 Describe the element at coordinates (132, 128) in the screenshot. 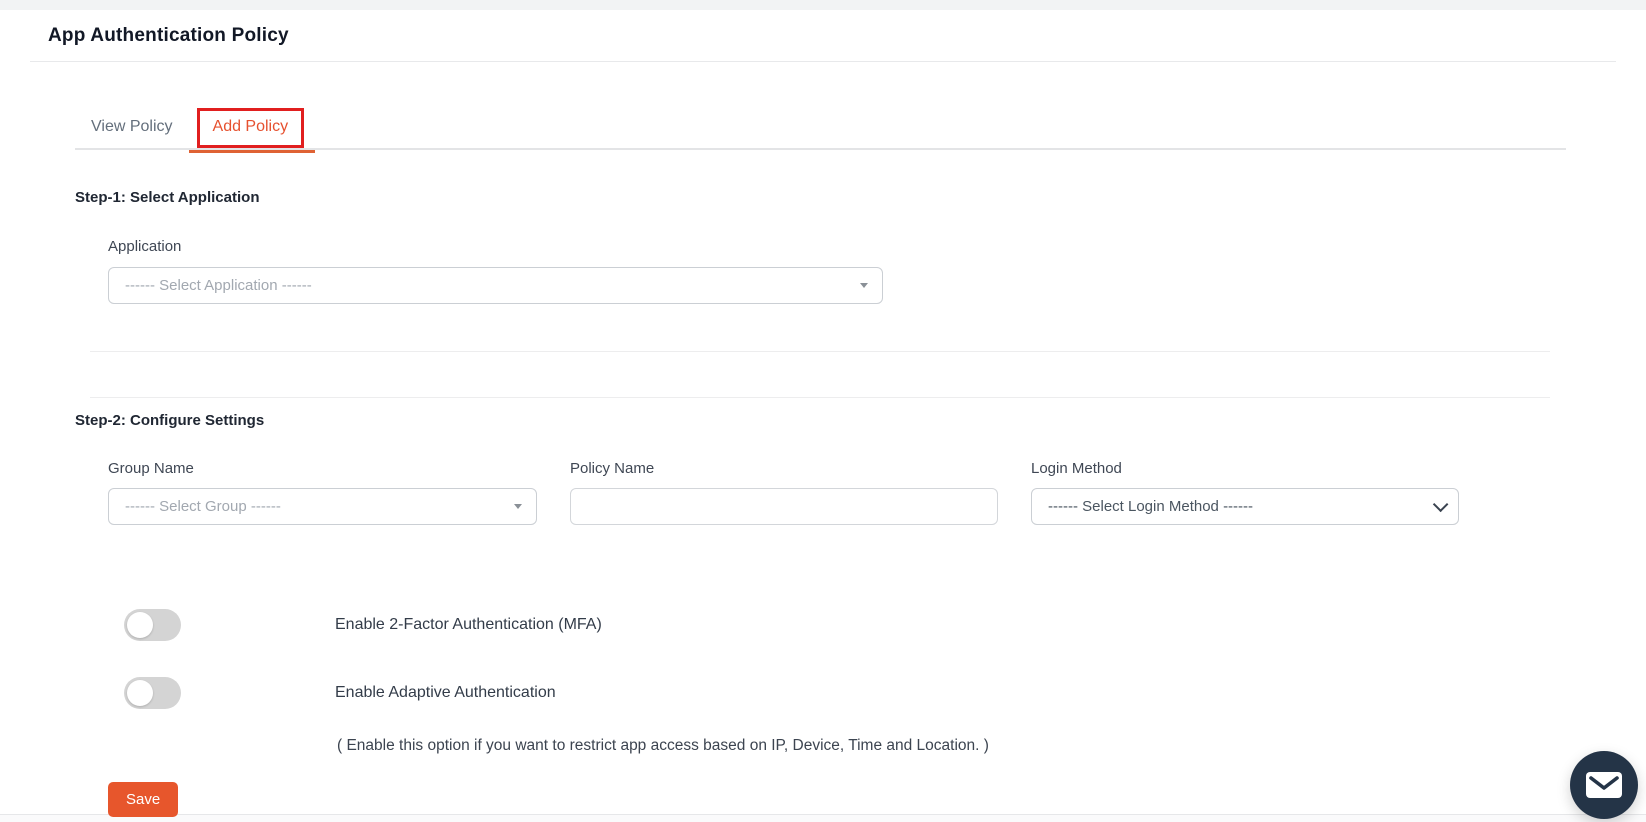

I see `tab-view-policy: View Policy` at that location.